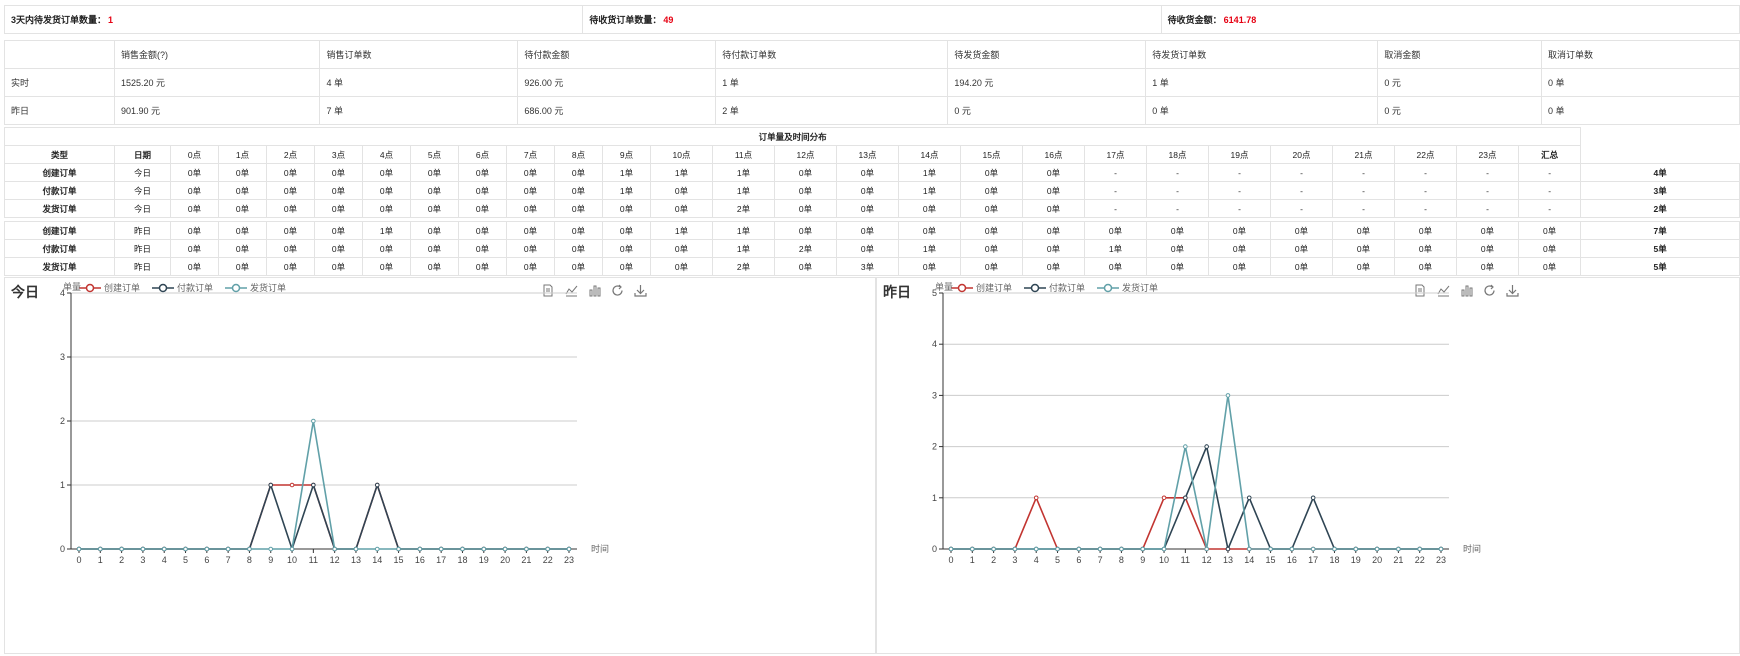 This screenshot has width=1740, height=656. What do you see at coordinates (62, 357) in the screenshot?
I see `y-tick-label: 3` at bounding box center [62, 357].